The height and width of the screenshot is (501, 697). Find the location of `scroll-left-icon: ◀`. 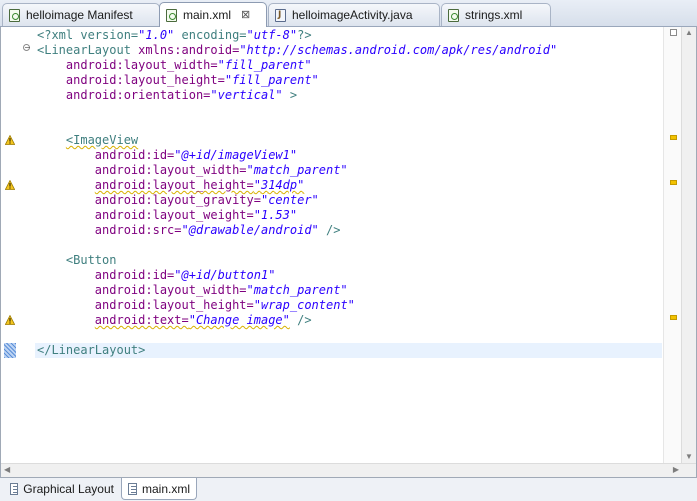

scroll-left-icon: ◀ is located at coordinates (7, 470).